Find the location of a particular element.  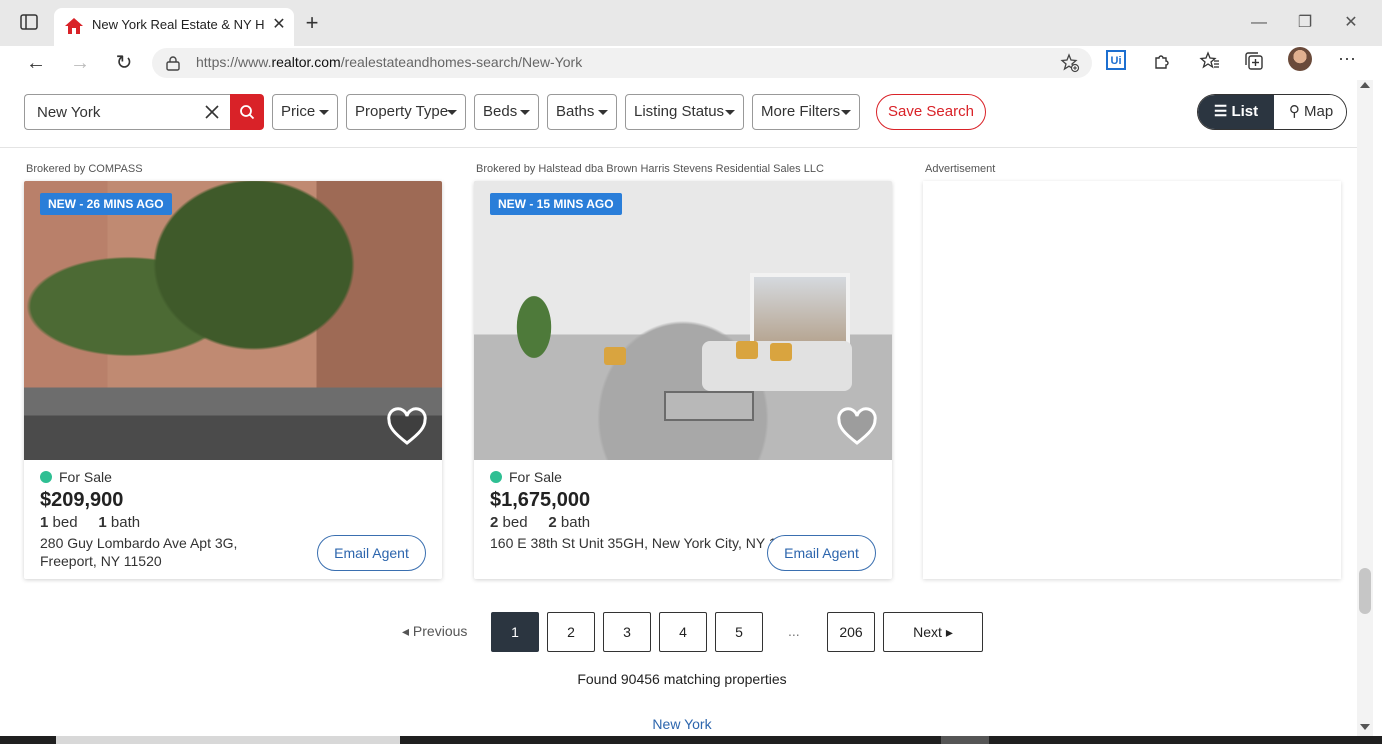

search-button is located at coordinates (247, 112).